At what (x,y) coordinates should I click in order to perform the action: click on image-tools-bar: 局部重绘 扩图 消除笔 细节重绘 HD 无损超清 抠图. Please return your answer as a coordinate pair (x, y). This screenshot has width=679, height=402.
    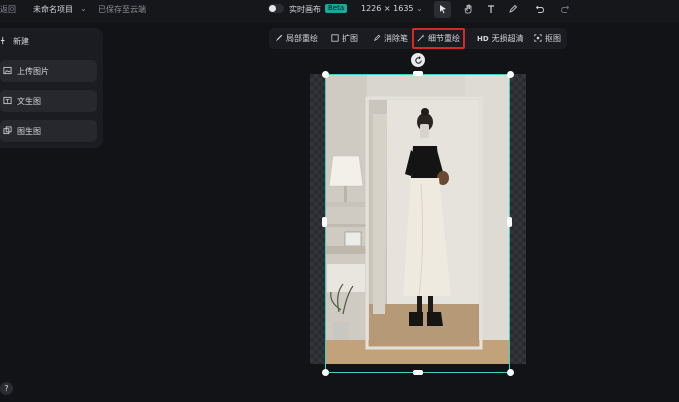
    Looking at the image, I should click on (418, 38).